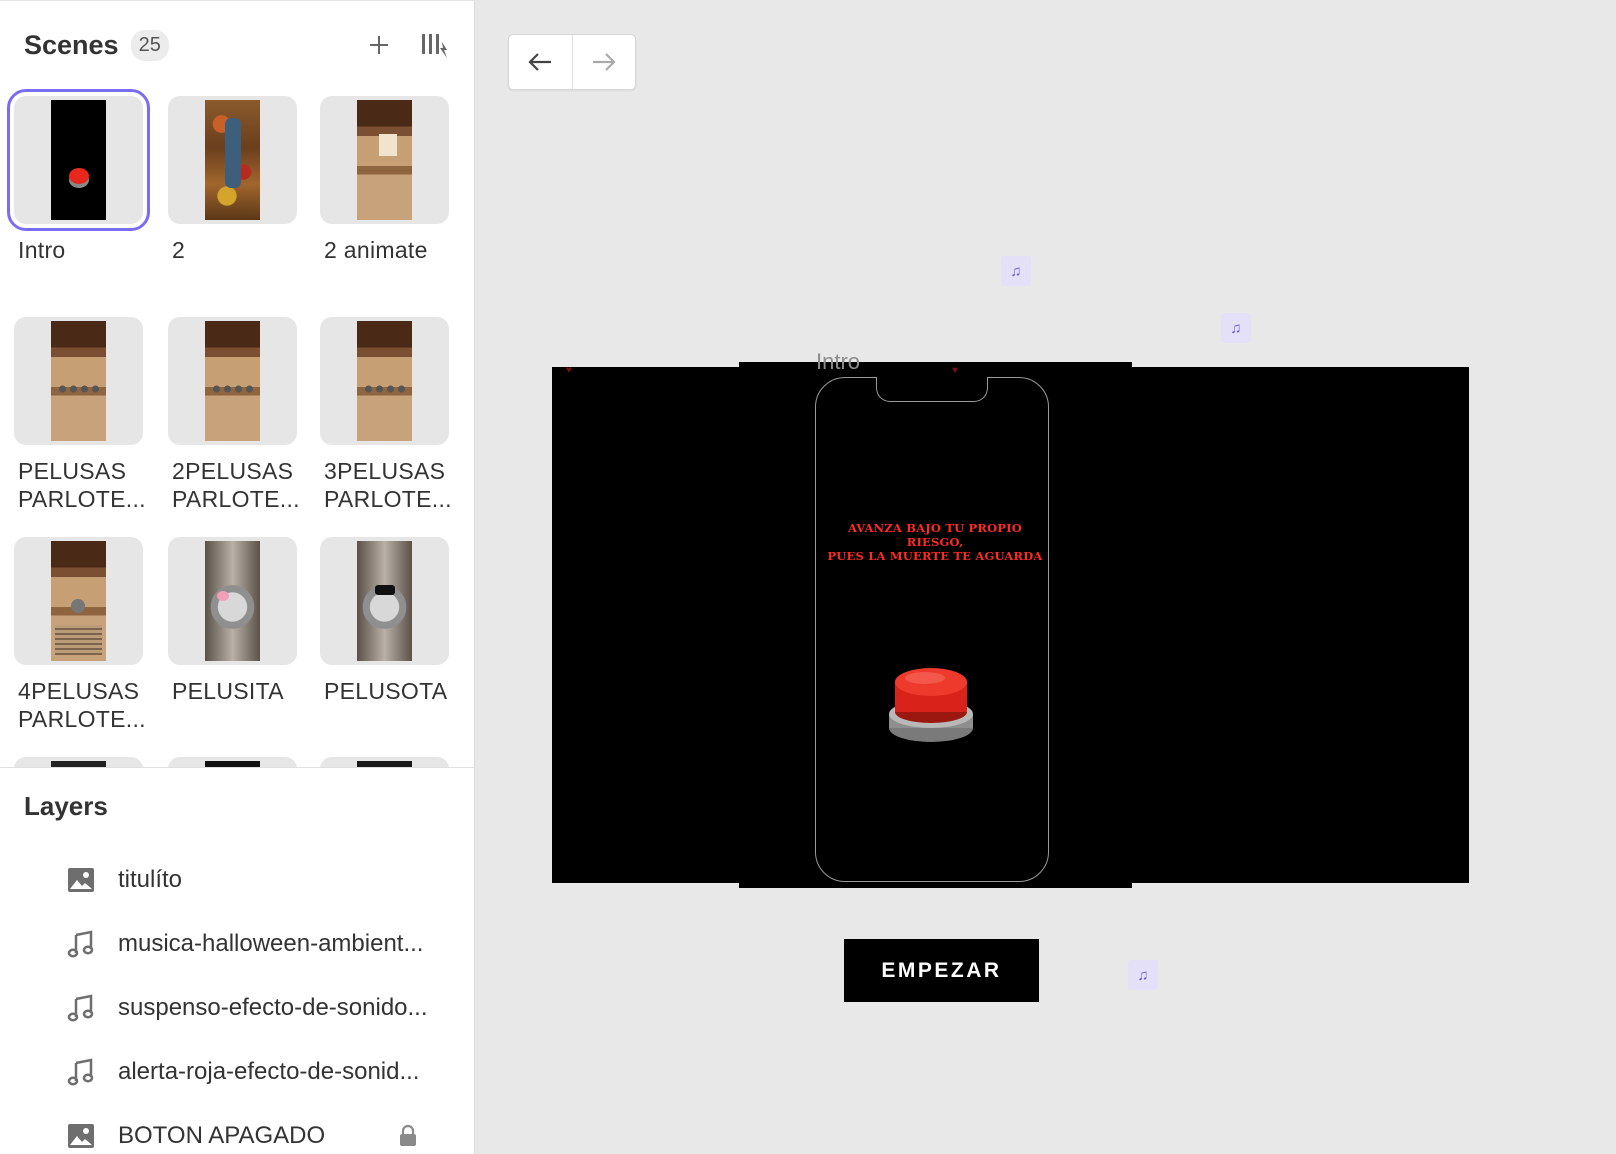  What do you see at coordinates (931, 704) in the screenshot?
I see `red-push-button` at bounding box center [931, 704].